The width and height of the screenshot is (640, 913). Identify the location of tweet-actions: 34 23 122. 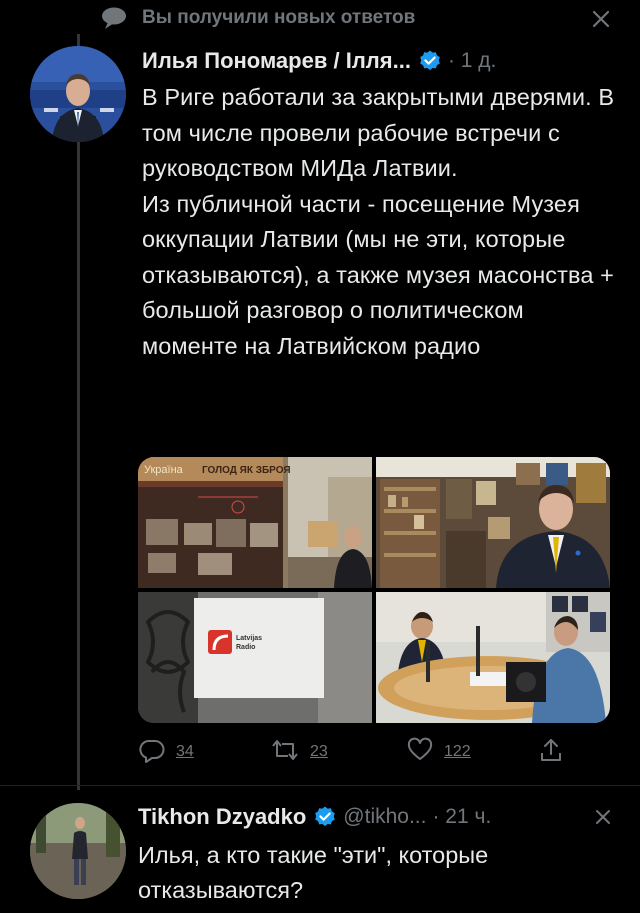
(358, 752).